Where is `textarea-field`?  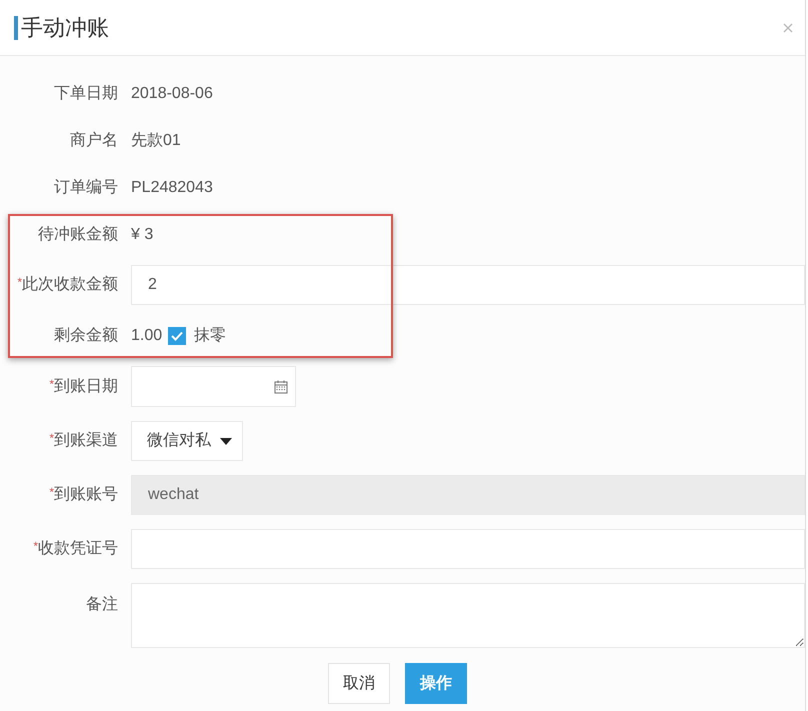 textarea-field is located at coordinates (468, 615).